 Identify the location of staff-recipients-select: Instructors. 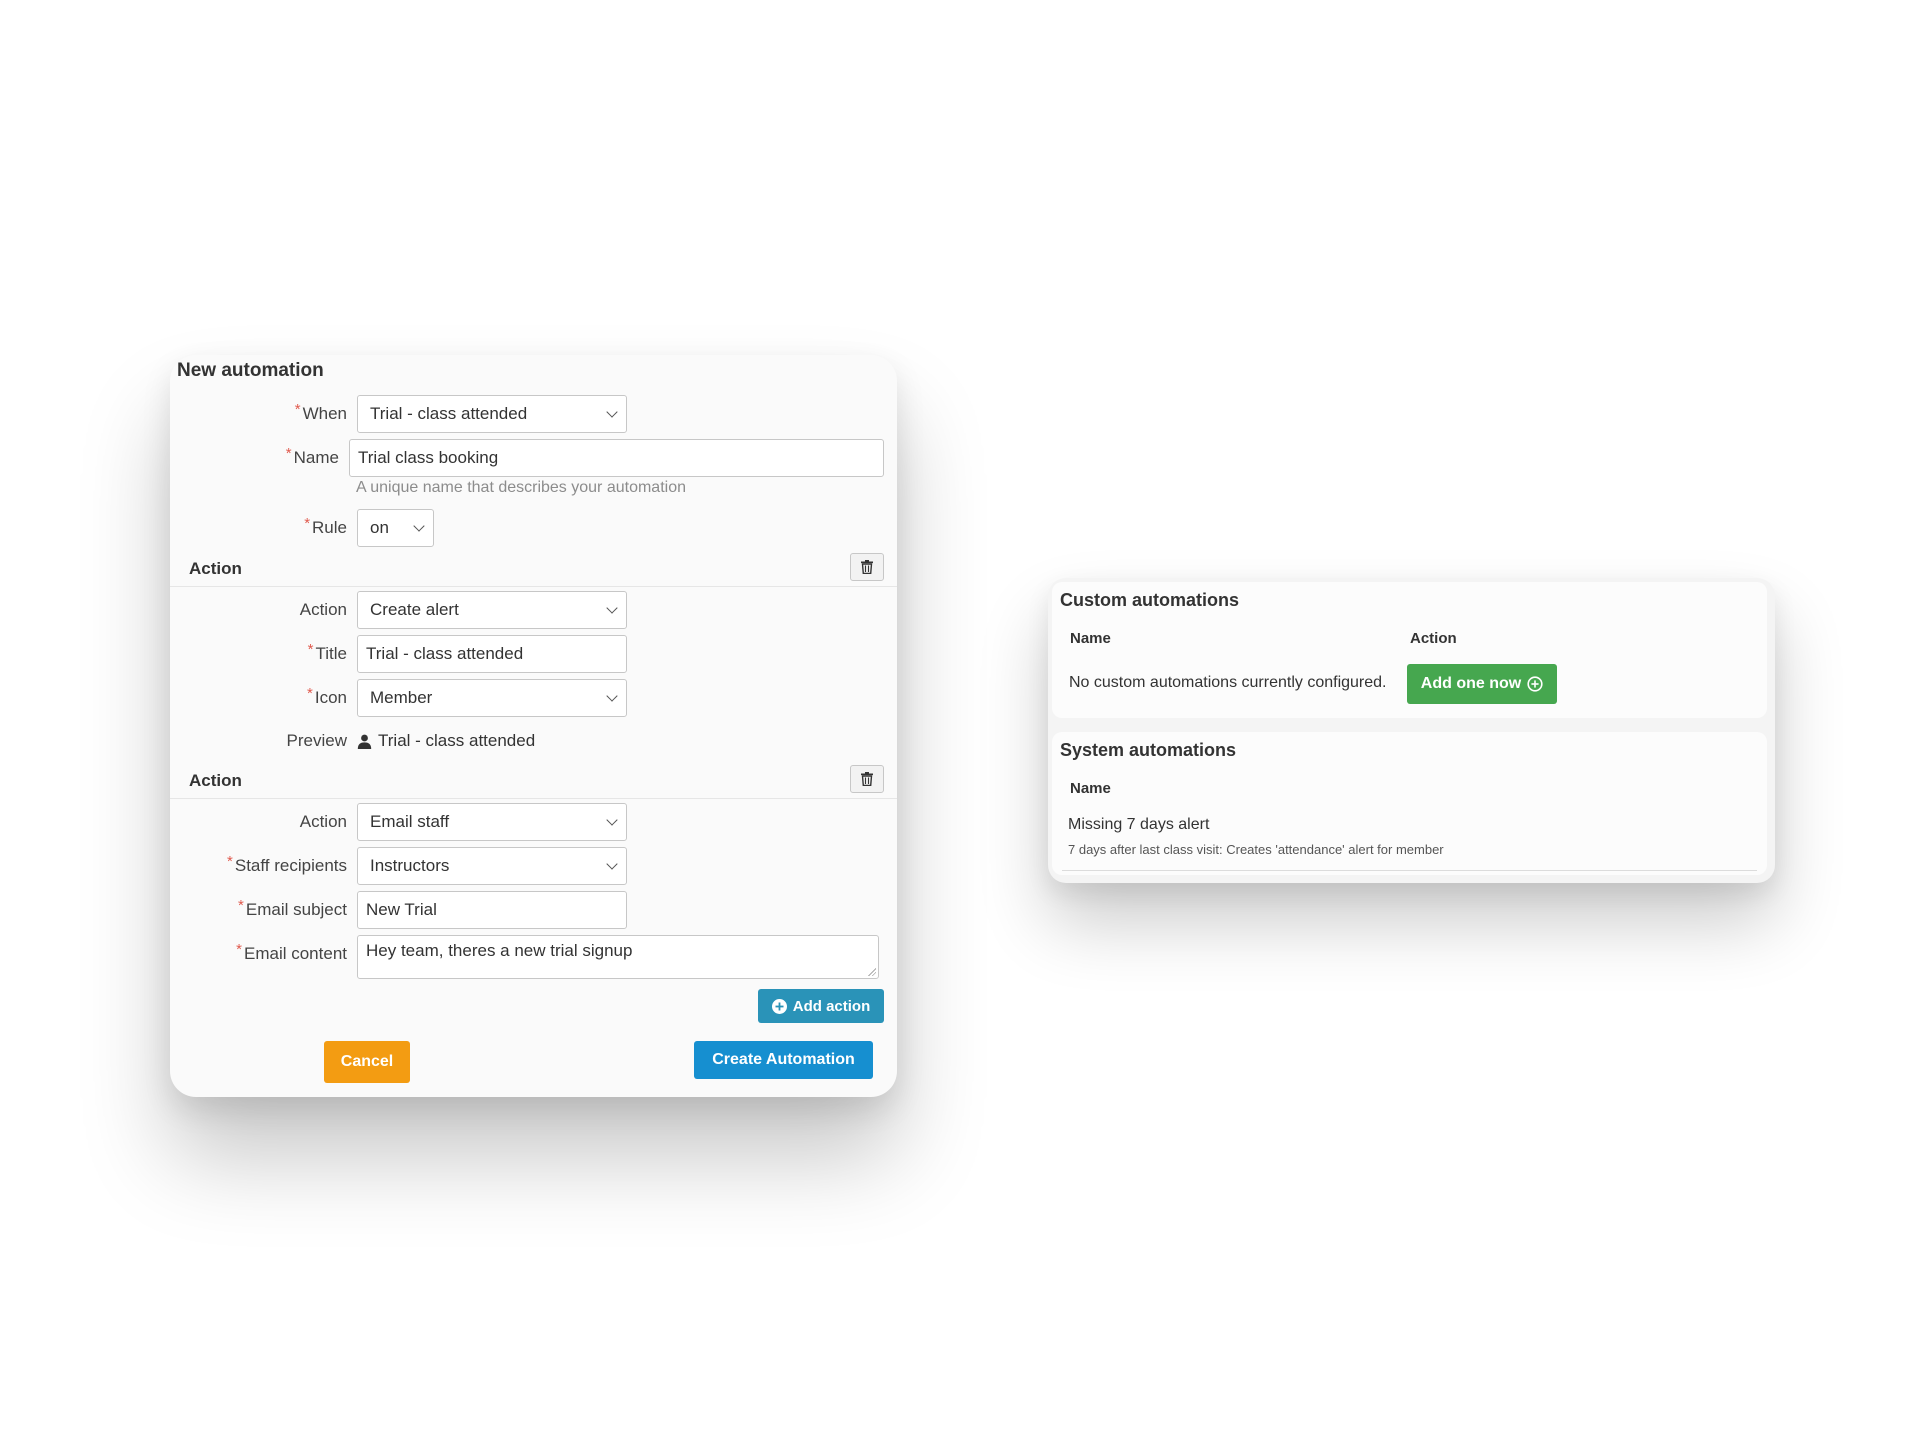
(492, 866).